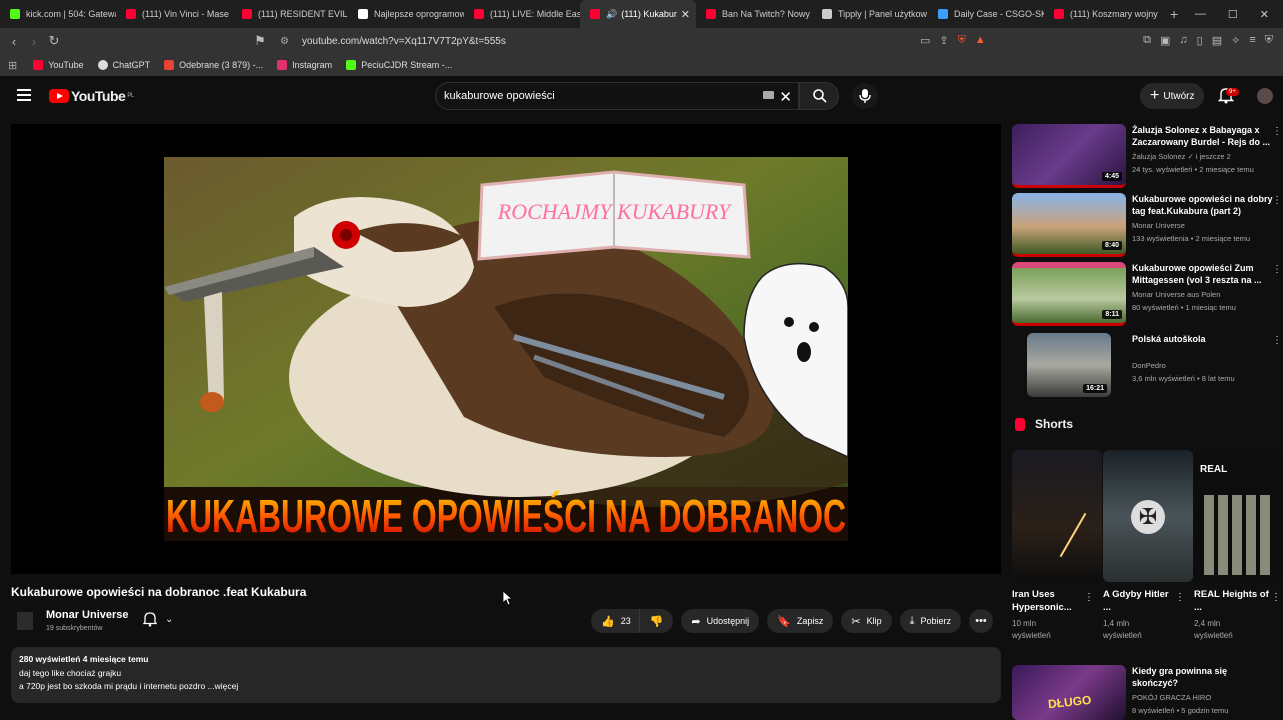  What do you see at coordinates (1102, 14) in the screenshot?
I see `browser-tab: (111) Koszmary wojny` at bounding box center [1102, 14].